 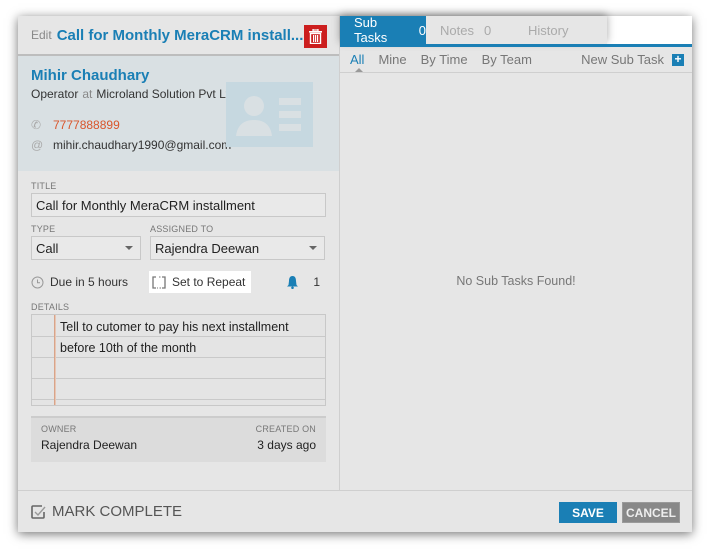 What do you see at coordinates (47, 248) in the screenshot?
I see `type-value: Call` at bounding box center [47, 248].